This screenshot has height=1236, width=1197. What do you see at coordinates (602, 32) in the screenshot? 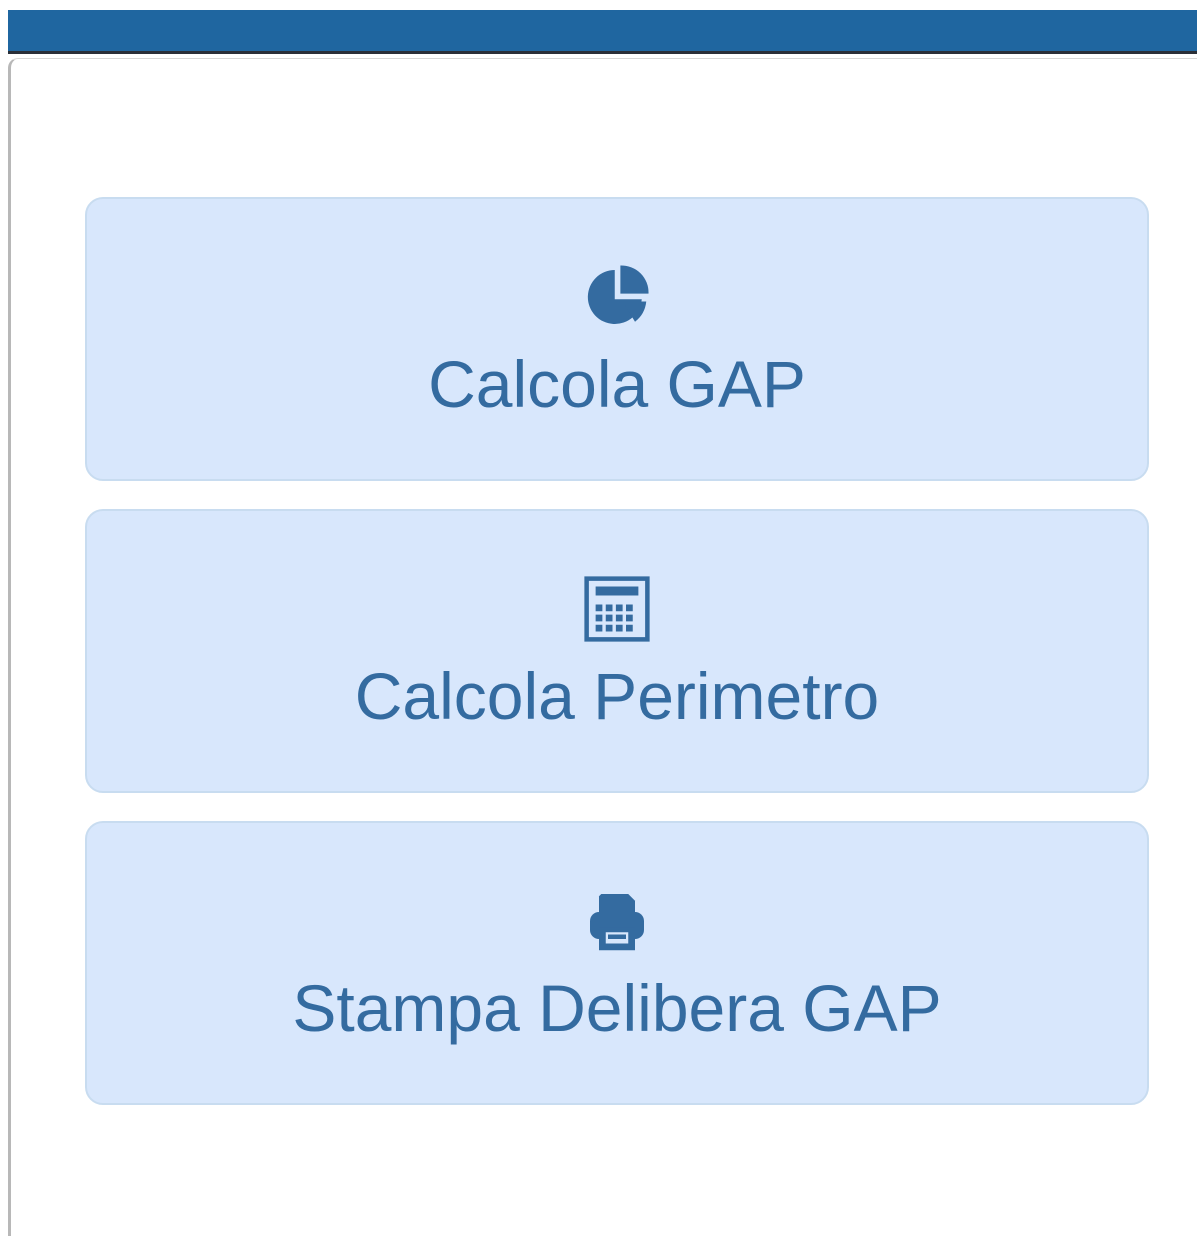
I see `top-toolbar` at bounding box center [602, 32].